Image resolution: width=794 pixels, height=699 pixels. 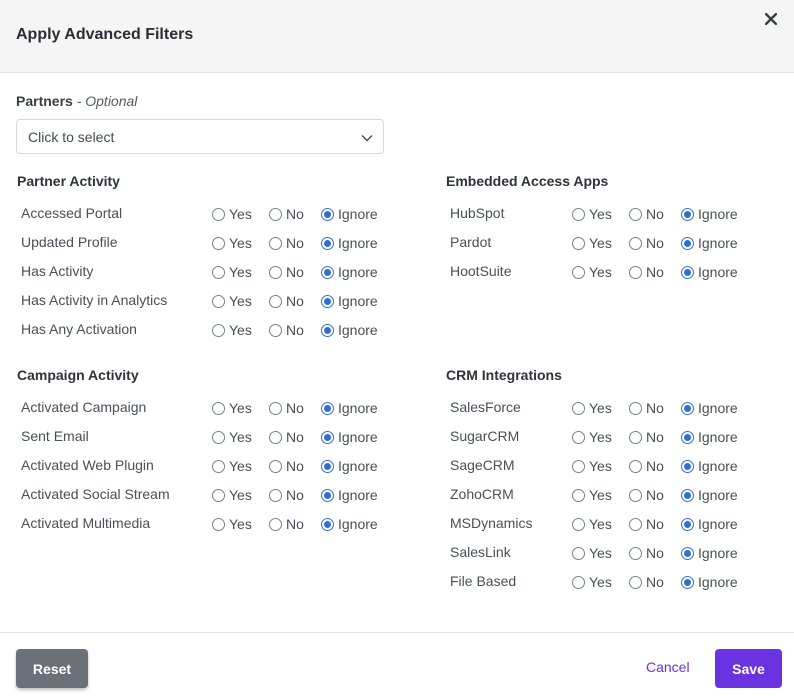 I want to click on partners-select: Click to select, so click(x=200, y=136).